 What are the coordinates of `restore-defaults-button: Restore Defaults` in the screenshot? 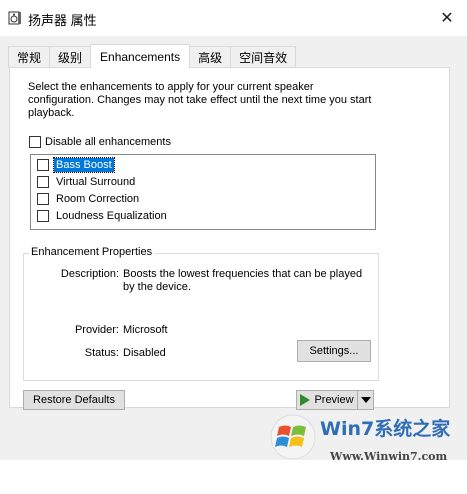 It's located at (74, 400).